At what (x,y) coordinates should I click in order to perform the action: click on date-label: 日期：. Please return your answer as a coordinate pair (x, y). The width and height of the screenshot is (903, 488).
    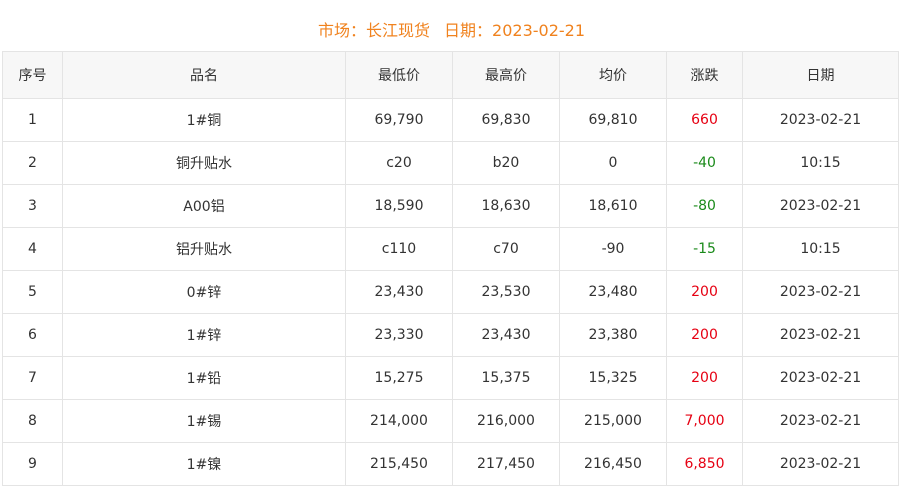
    Looking at the image, I should click on (468, 30).